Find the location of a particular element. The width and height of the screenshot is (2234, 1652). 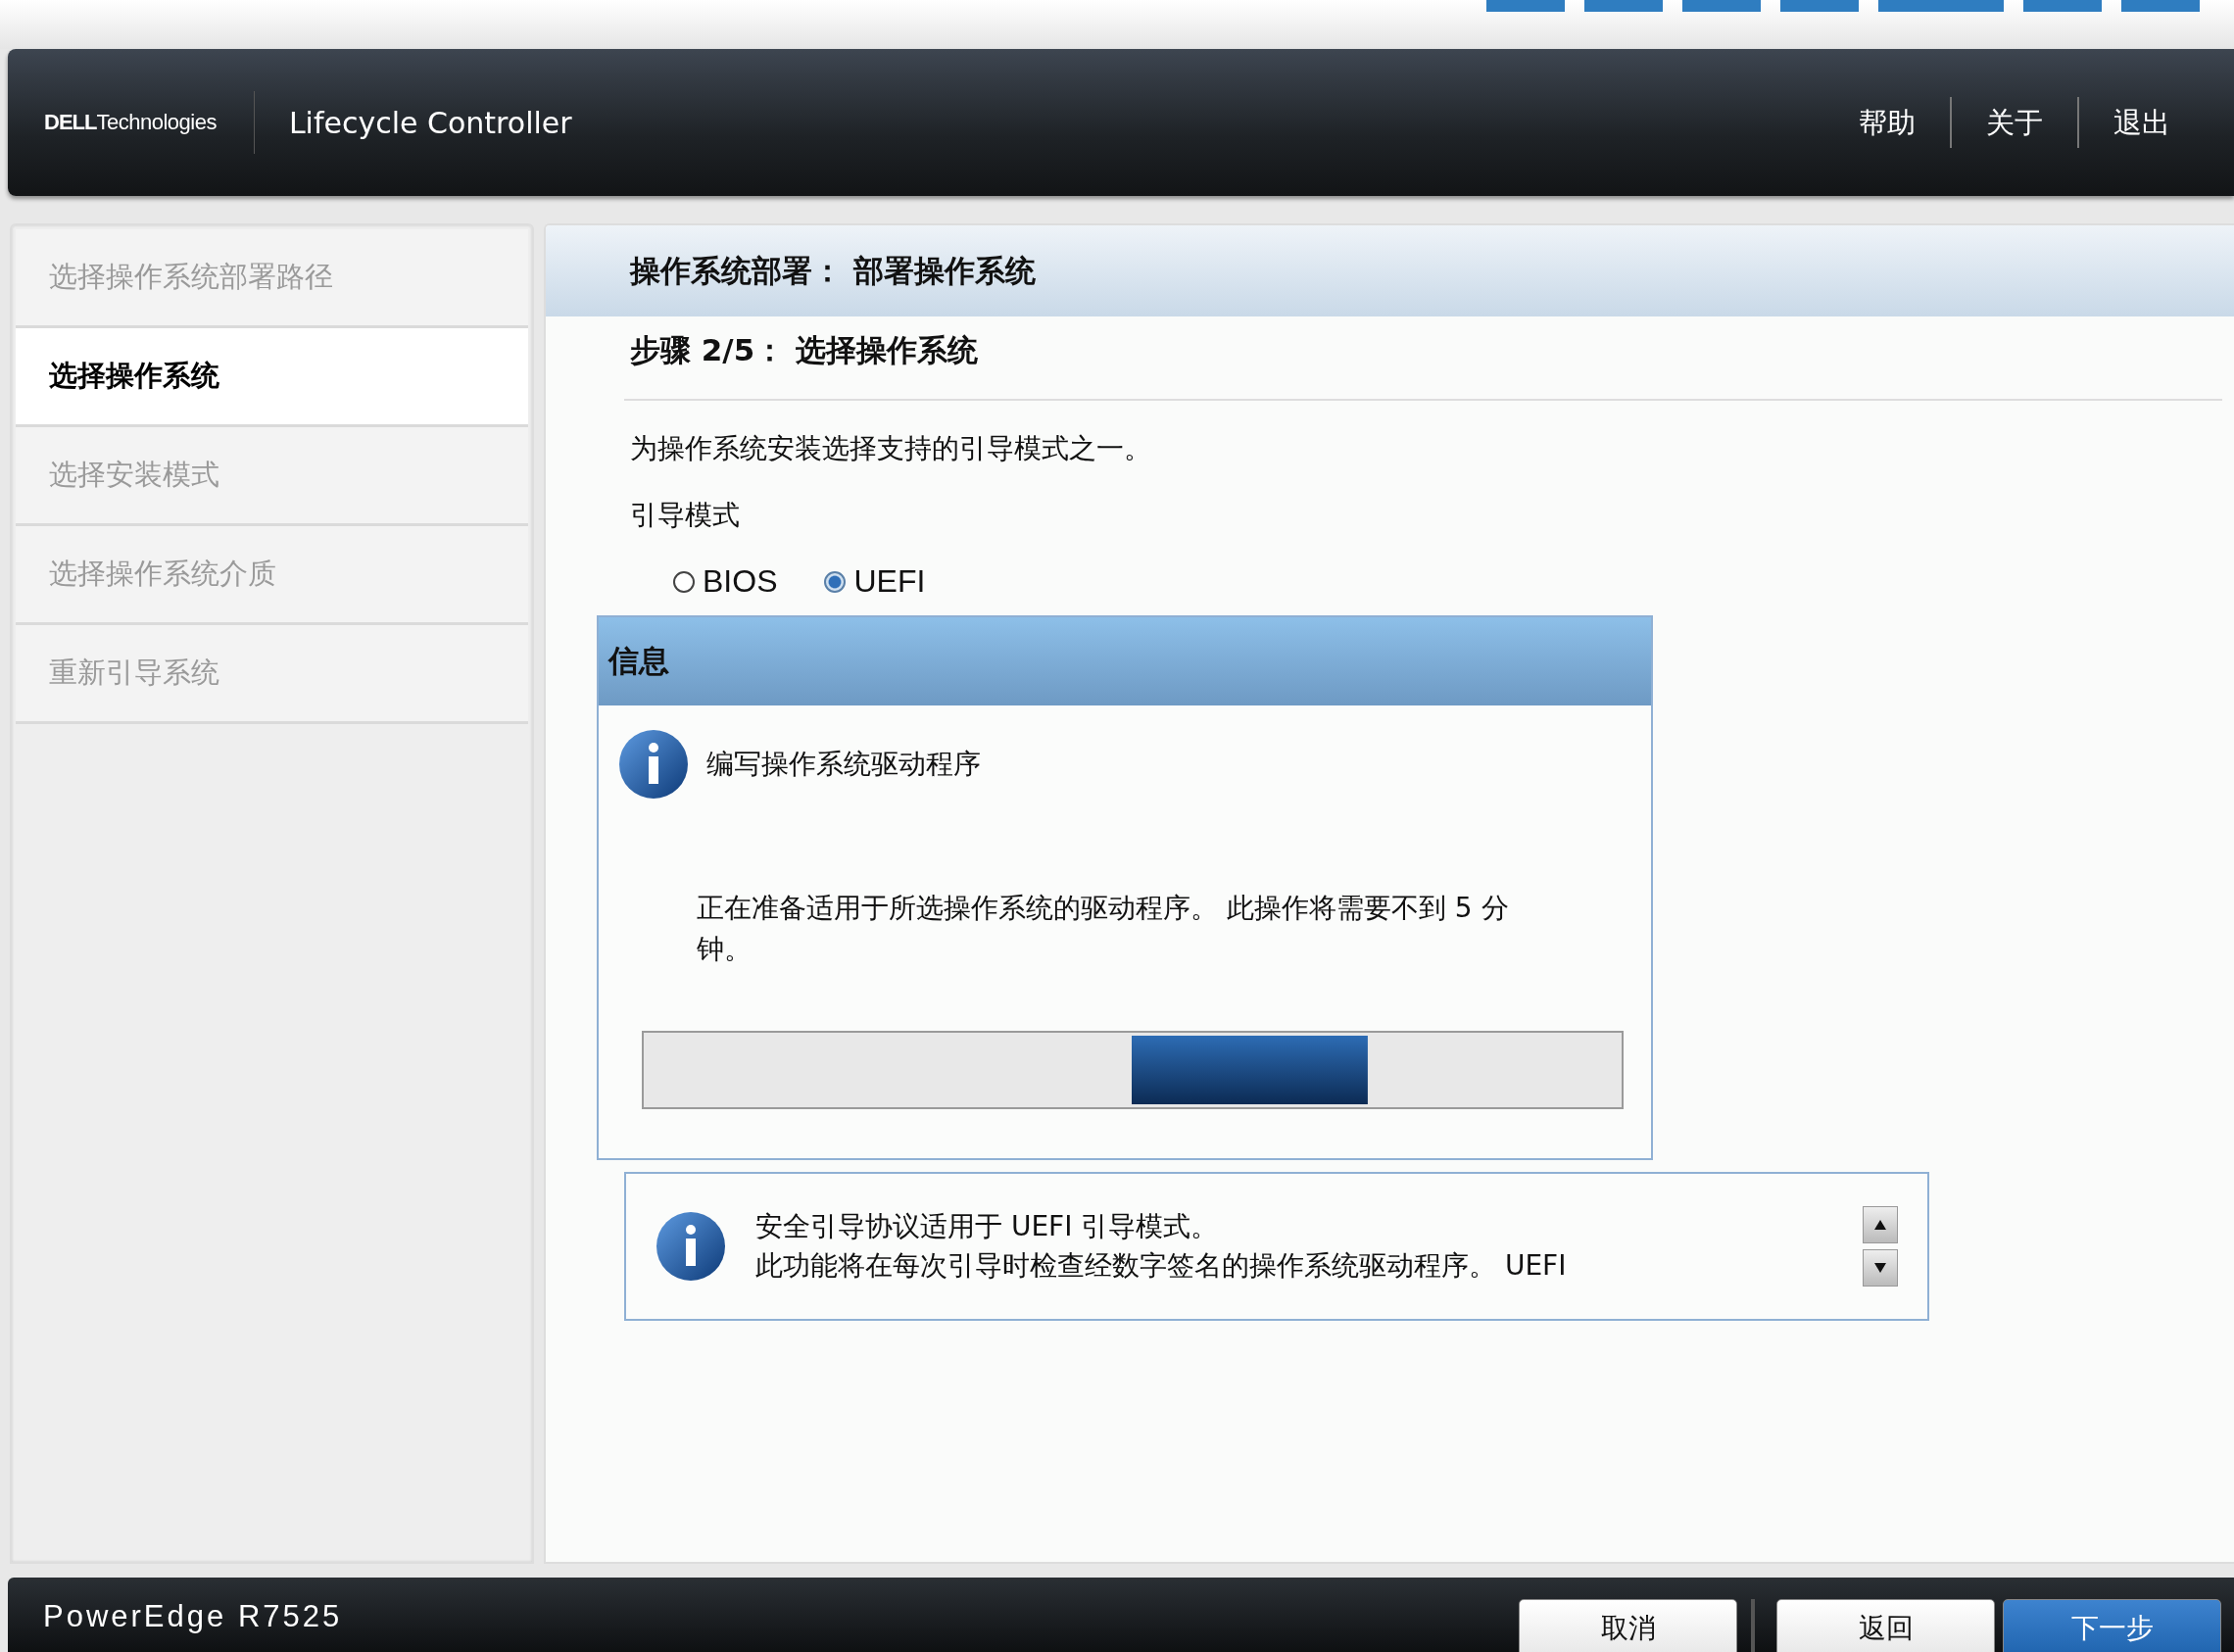

footer-button: 下一步 is located at coordinates (2112, 1625).